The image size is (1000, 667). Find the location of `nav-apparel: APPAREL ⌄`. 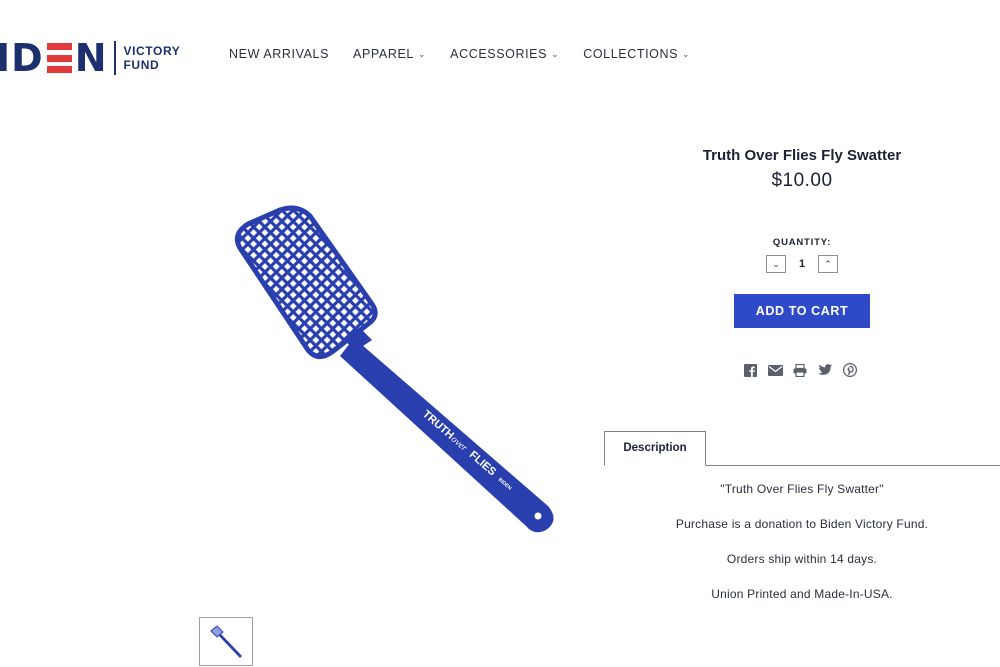

nav-apparel: APPAREL ⌄ is located at coordinates (389, 54).